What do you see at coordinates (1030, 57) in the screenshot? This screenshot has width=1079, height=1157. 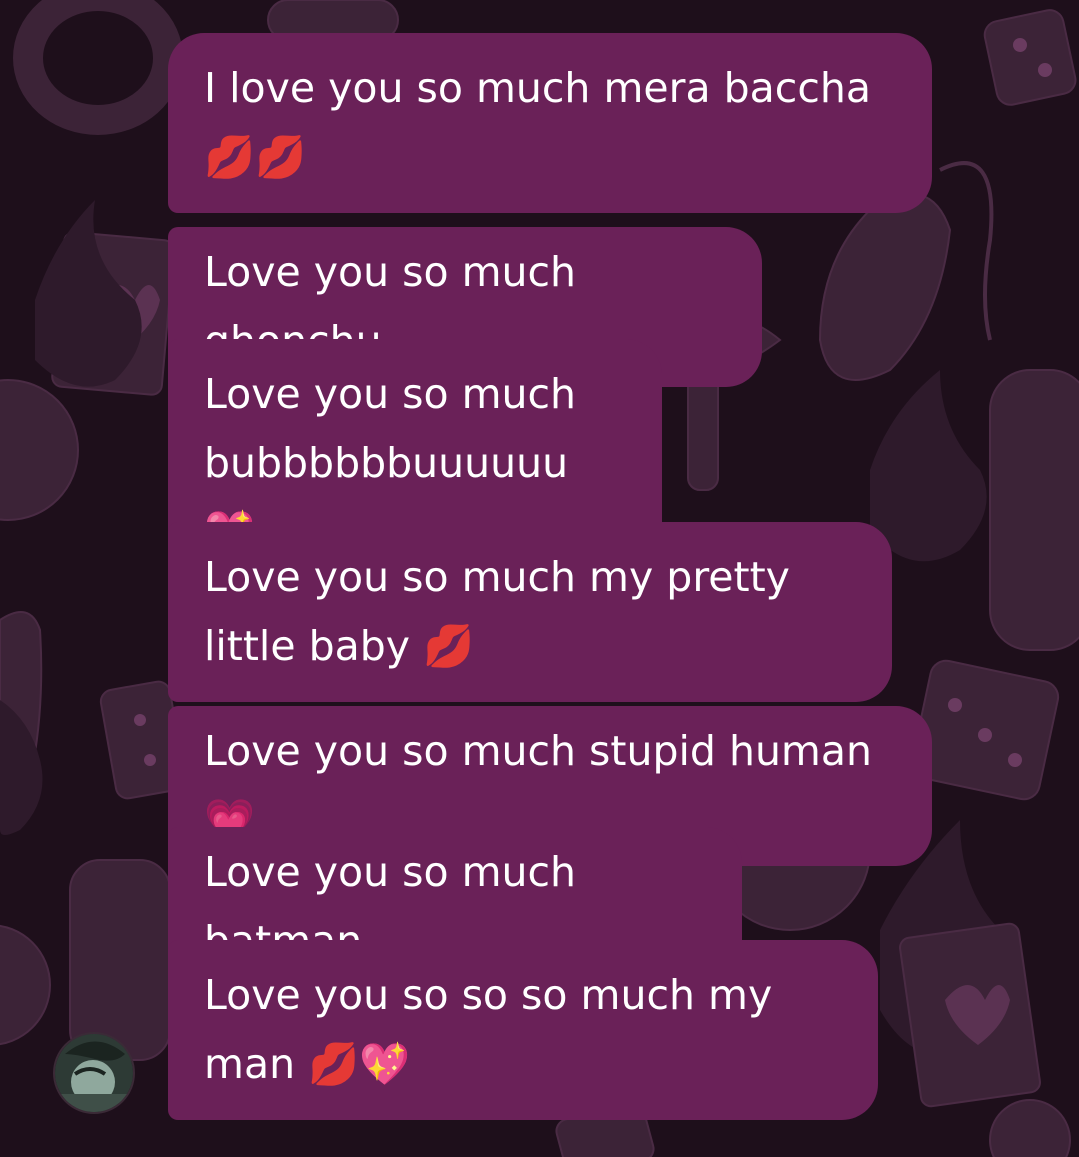 I see `dice-shape` at bounding box center [1030, 57].